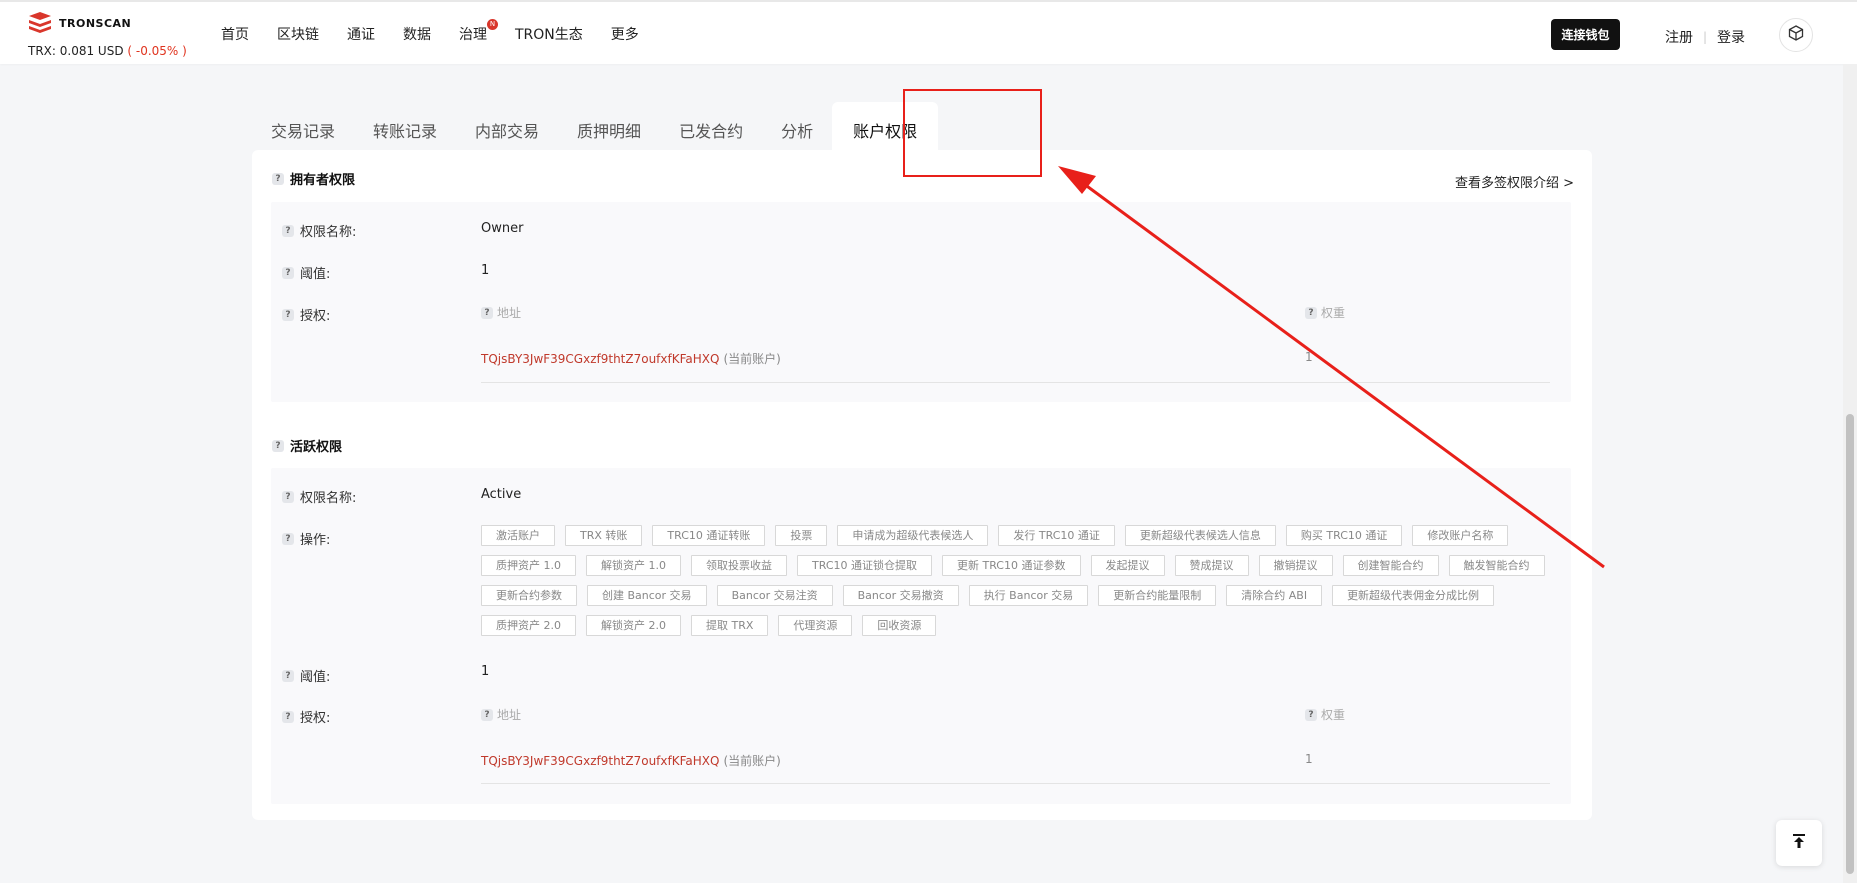  Describe the element at coordinates (235, 34) in the screenshot. I see `nav-home: 首页` at that location.